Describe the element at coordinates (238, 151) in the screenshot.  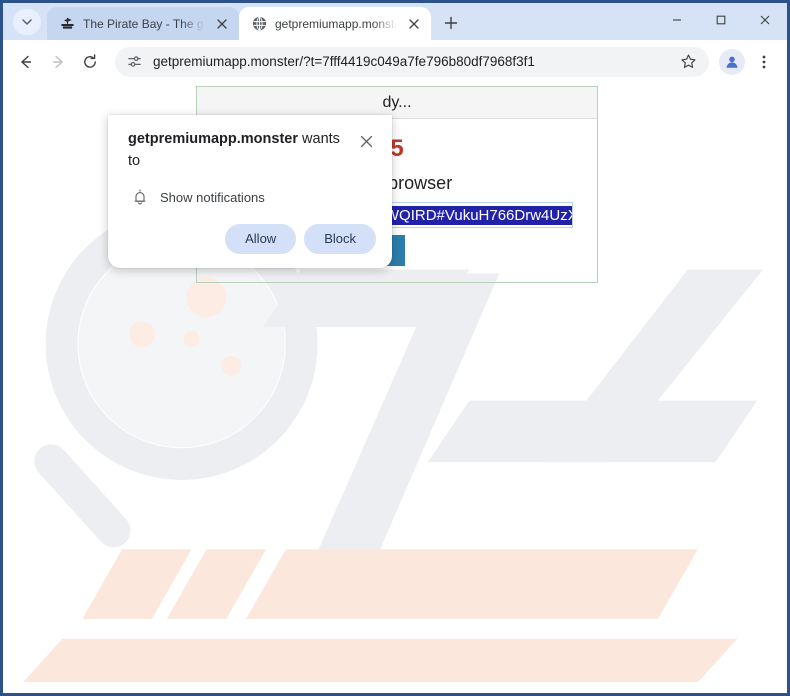
I see `permission-title: getpremiumapp.monster wants to` at that location.